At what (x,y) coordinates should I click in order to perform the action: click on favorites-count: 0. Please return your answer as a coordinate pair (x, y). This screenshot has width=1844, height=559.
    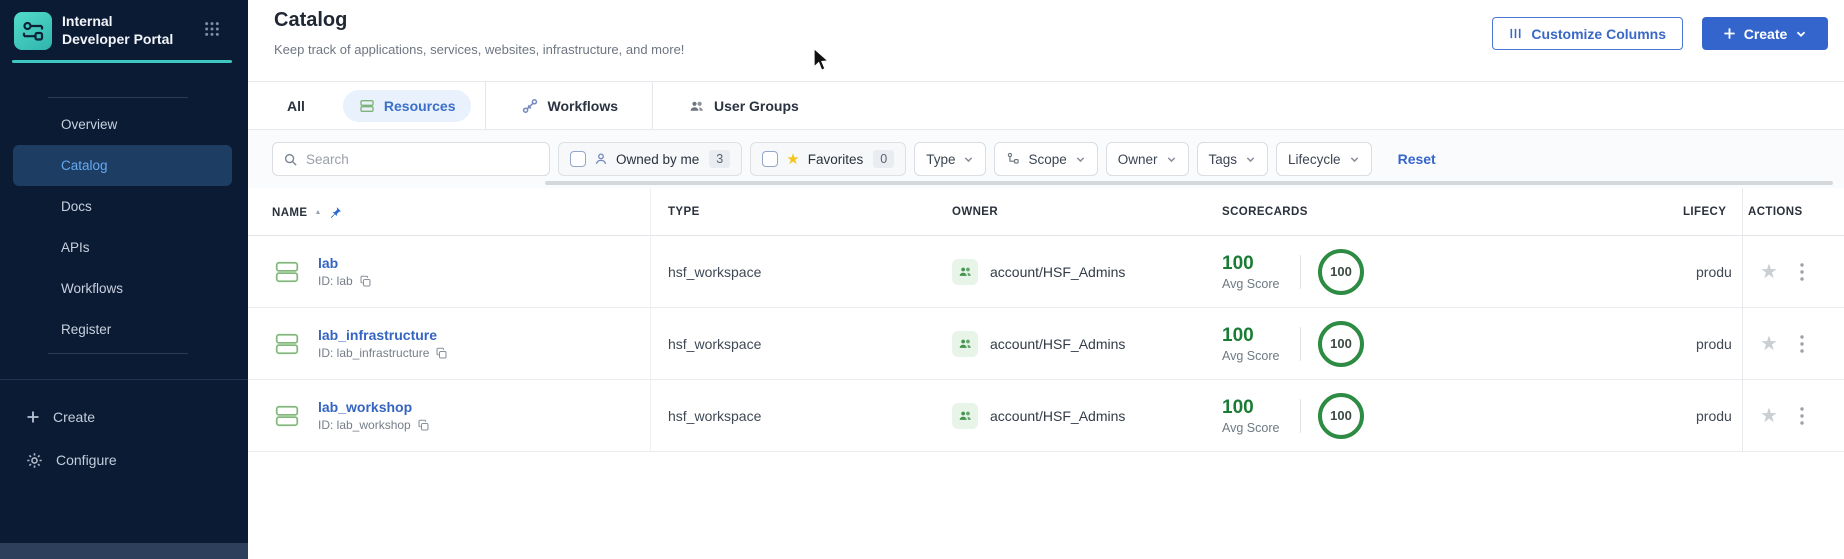
    Looking at the image, I should click on (884, 159).